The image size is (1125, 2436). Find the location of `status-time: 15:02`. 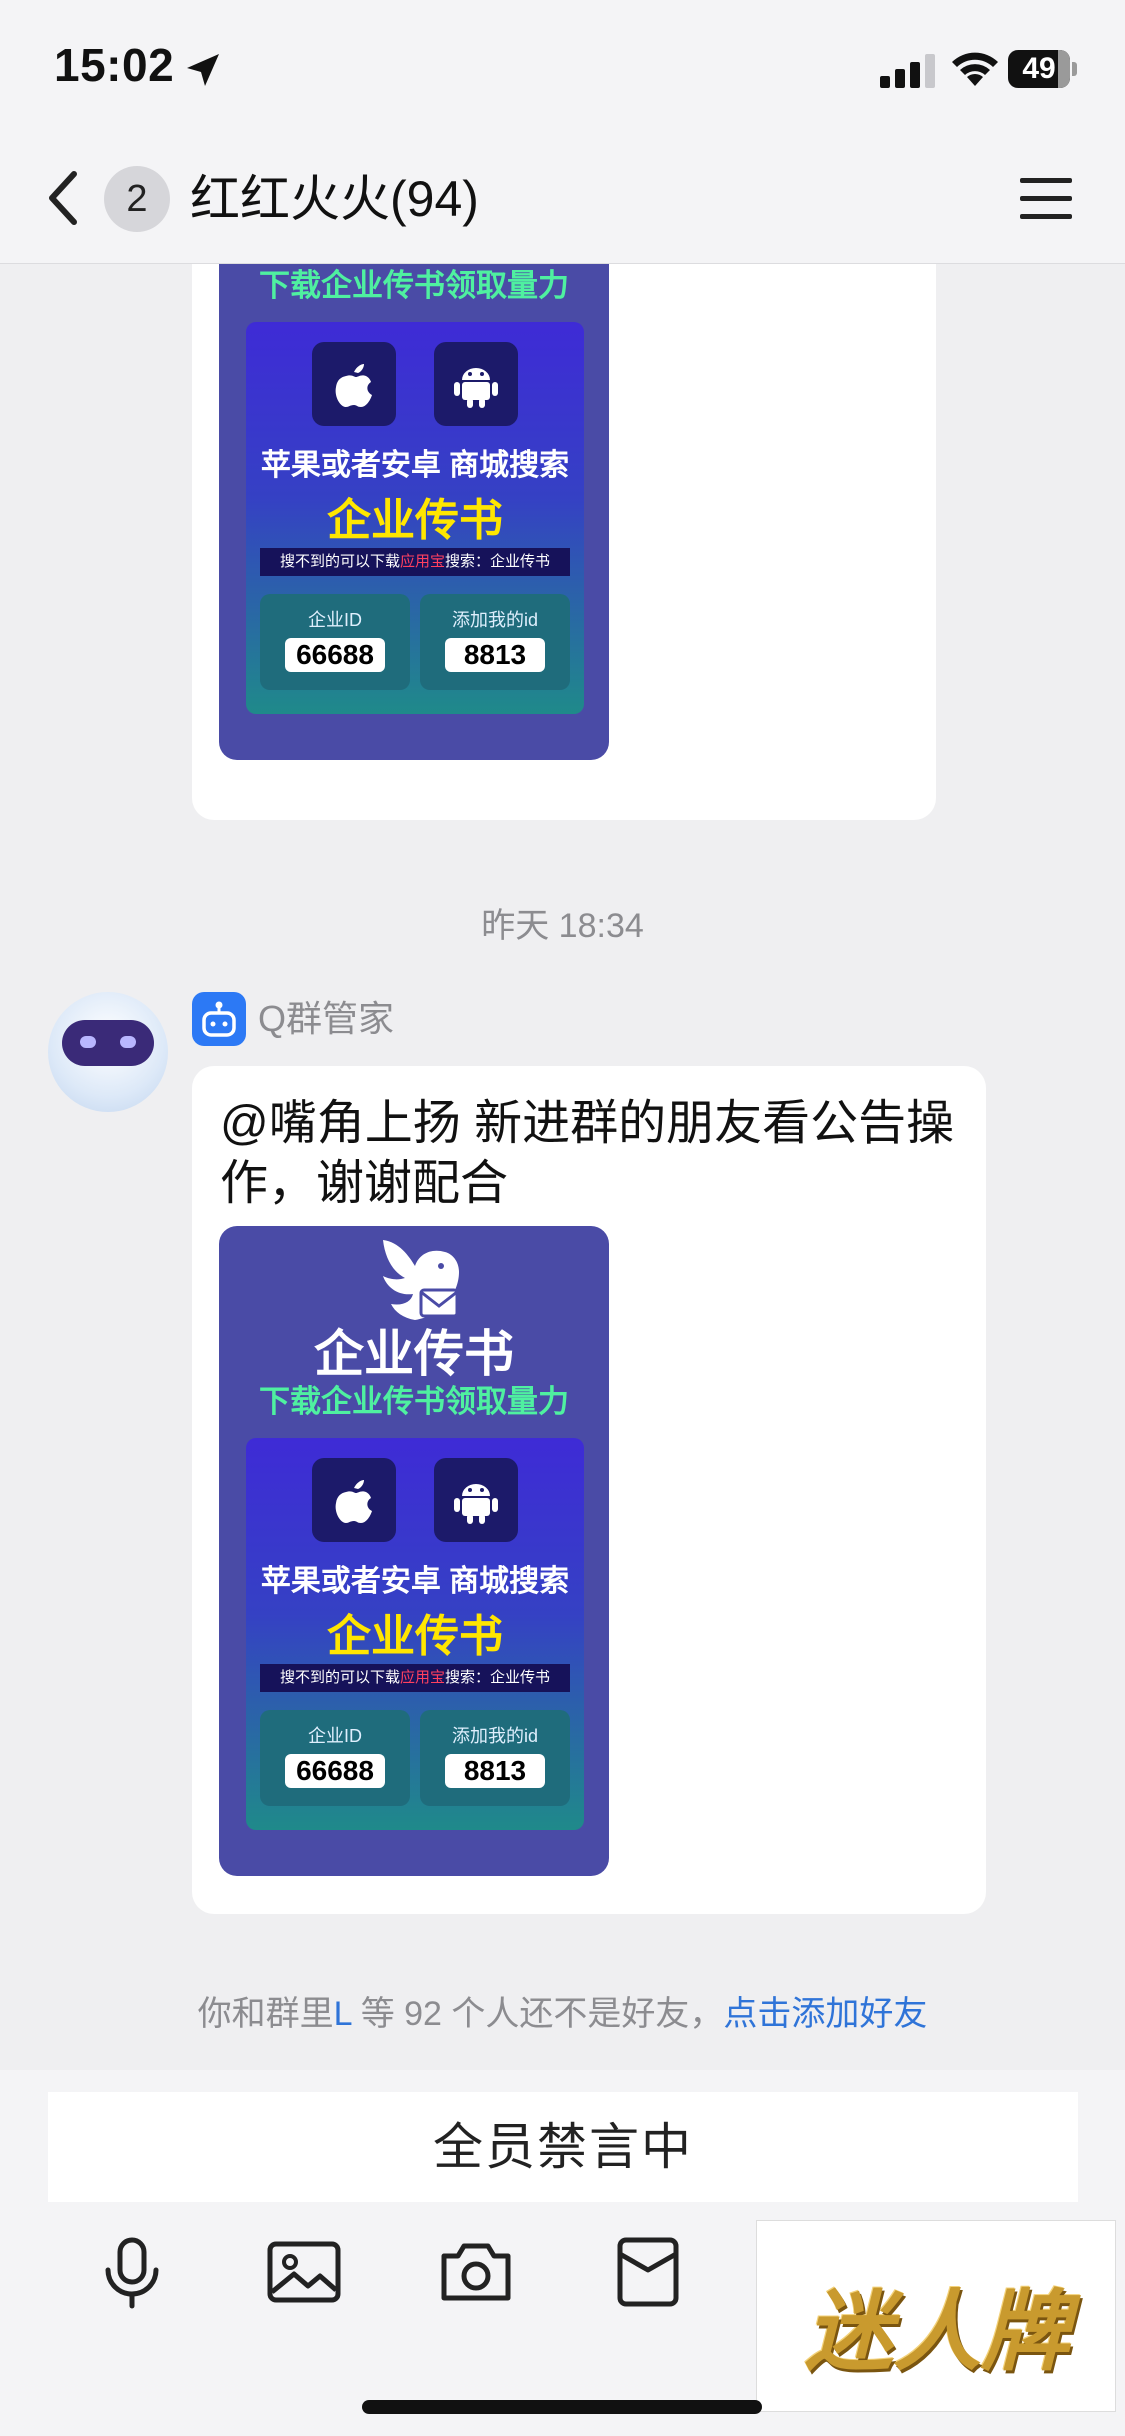

status-time: 15:02 is located at coordinates (114, 65).